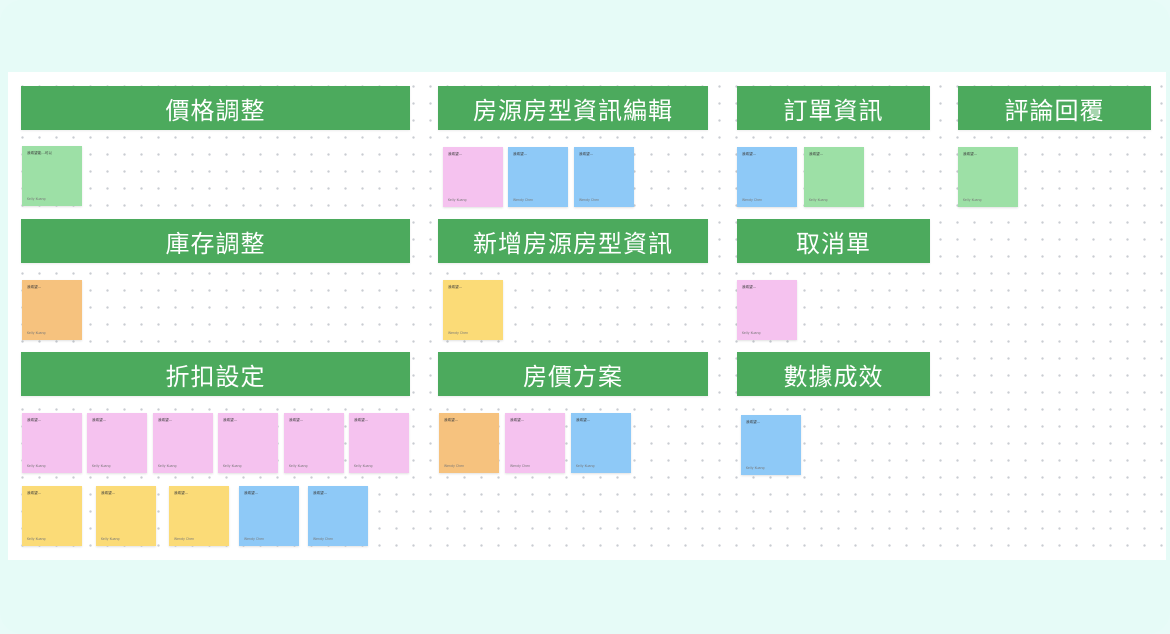  I want to click on section-header-label: 庫存調整, so click(215, 243).